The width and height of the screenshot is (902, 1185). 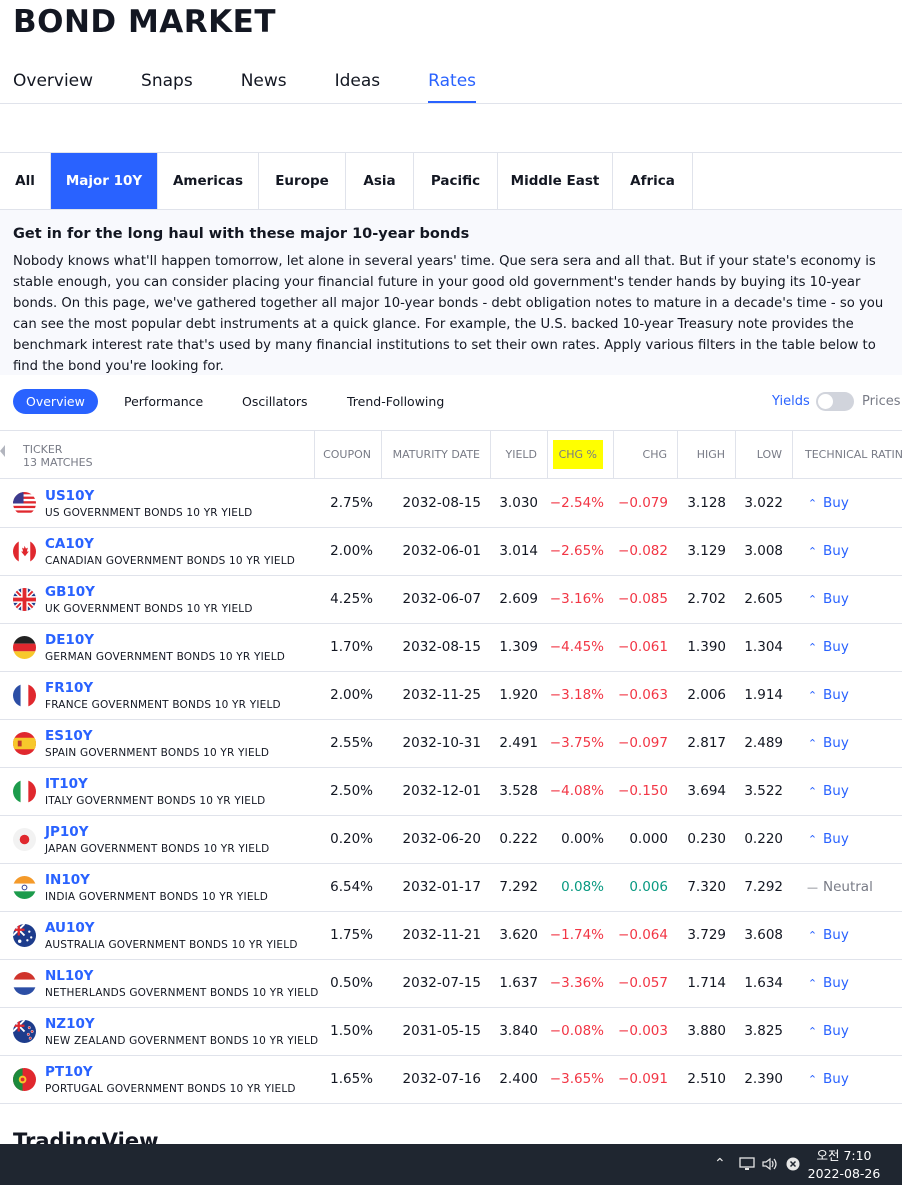 I want to click on cell-chg: −0.064, so click(x=643, y=935).